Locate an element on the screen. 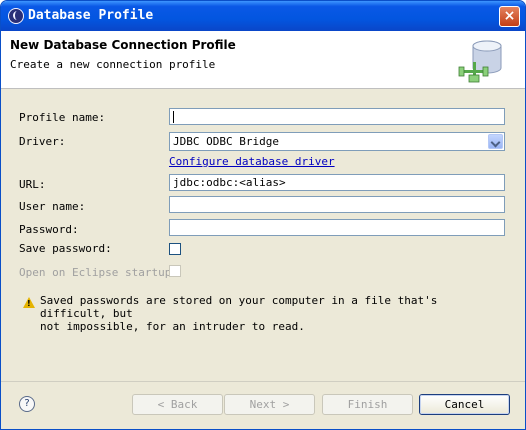  cancel-button: Cancel is located at coordinates (464, 404).